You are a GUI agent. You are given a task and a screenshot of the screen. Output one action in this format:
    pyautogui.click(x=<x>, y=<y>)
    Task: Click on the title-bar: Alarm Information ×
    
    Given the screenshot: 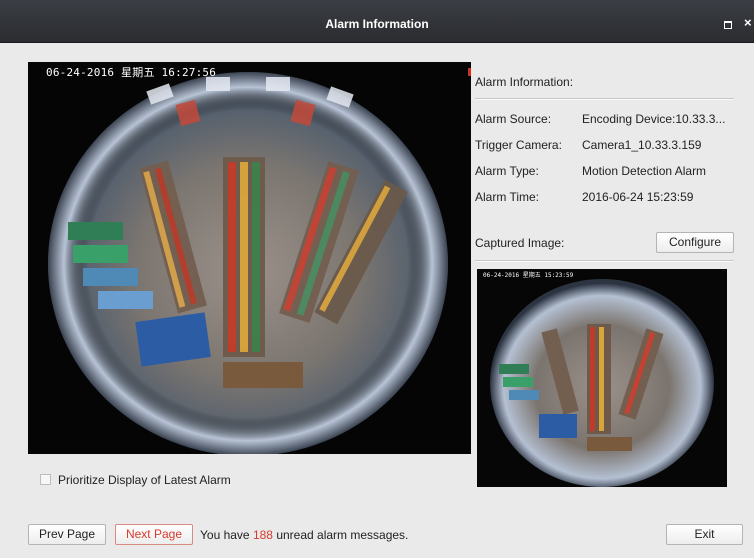 What is the action you would take?
    pyautogui.click(x=377, y=21)
    